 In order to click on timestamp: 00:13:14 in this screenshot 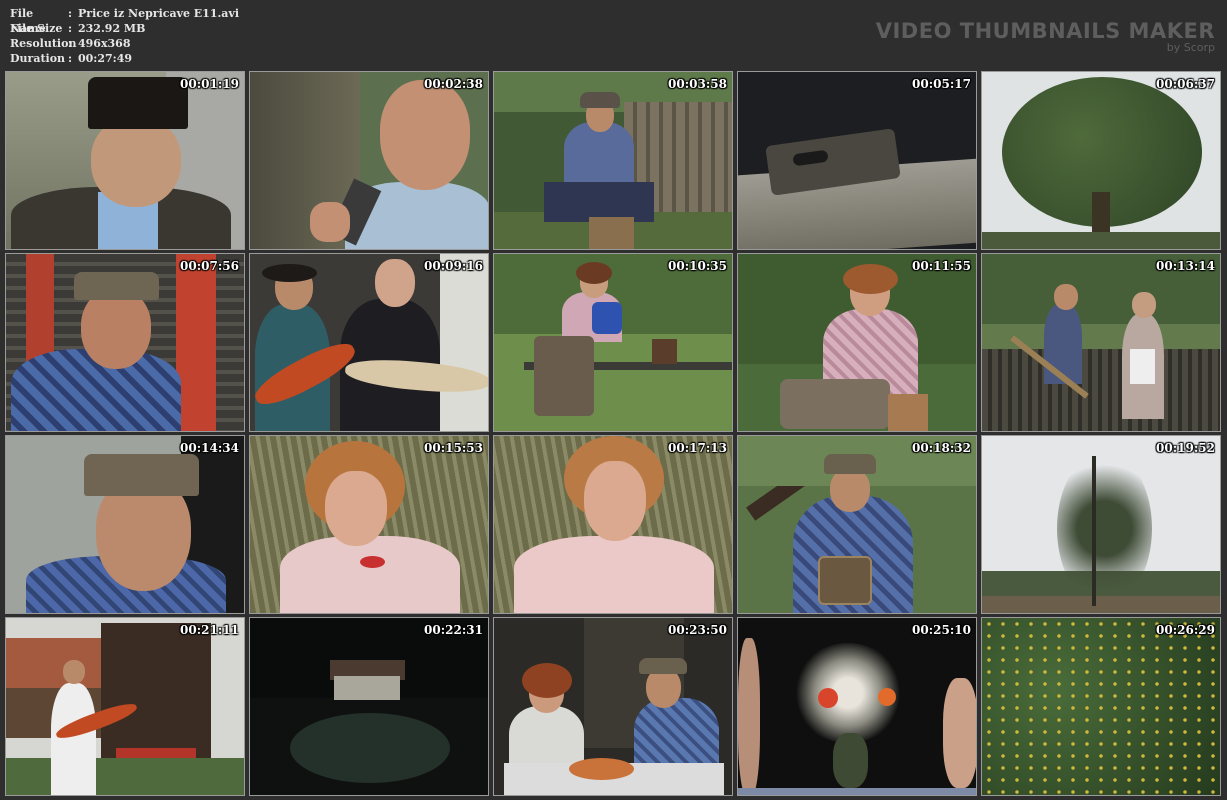, I will do `click(1185, 266)`.